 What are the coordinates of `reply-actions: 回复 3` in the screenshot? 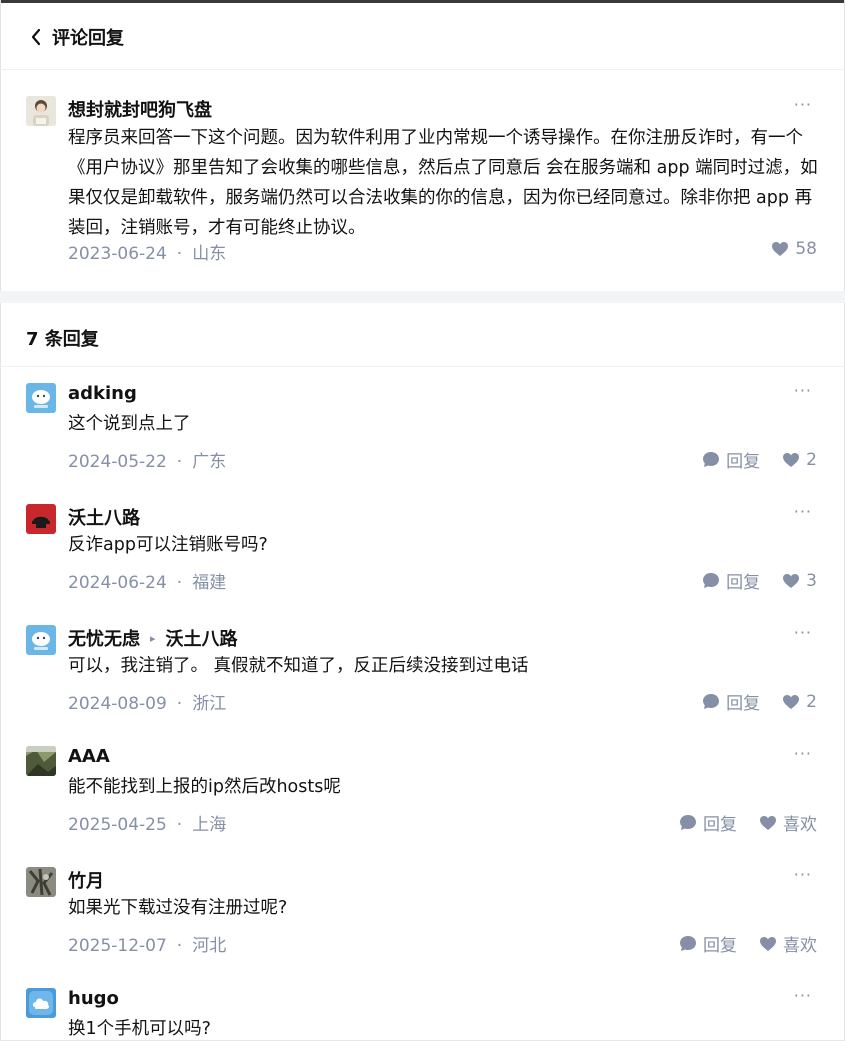 It's located at (759, 580).